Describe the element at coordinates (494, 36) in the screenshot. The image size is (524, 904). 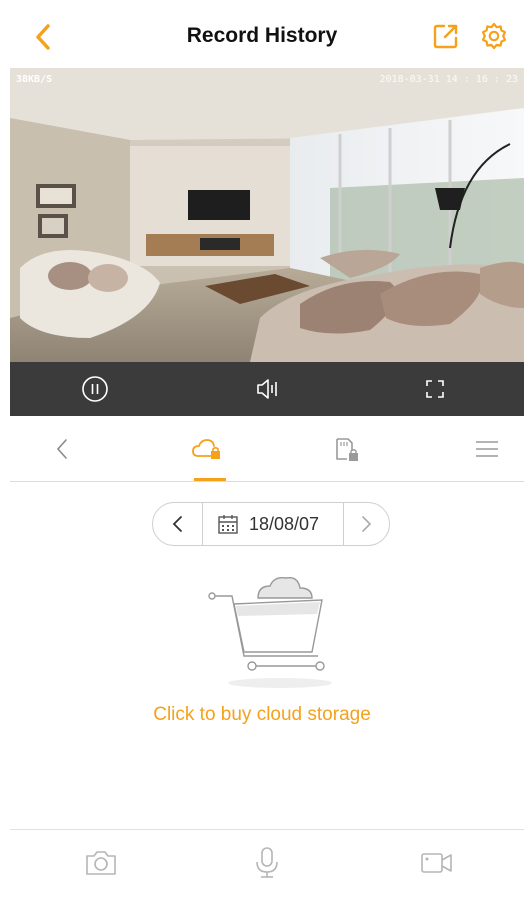
I see `gear-icon` at that location.